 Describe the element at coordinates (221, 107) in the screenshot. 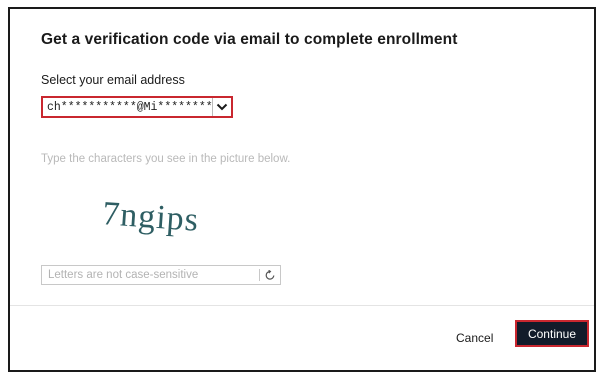

I see `chevron-down-icon` at that location.